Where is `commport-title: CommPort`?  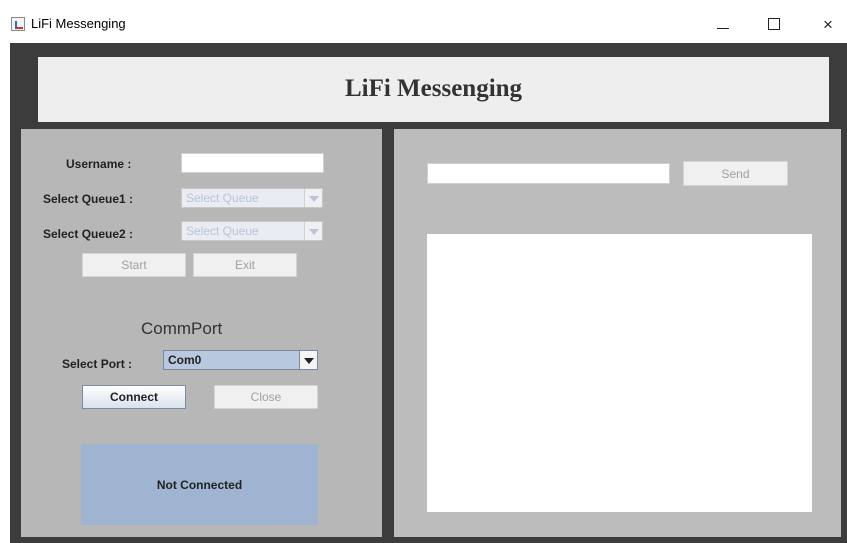 commport-title: CommPort is located at coordinates (182, 328).